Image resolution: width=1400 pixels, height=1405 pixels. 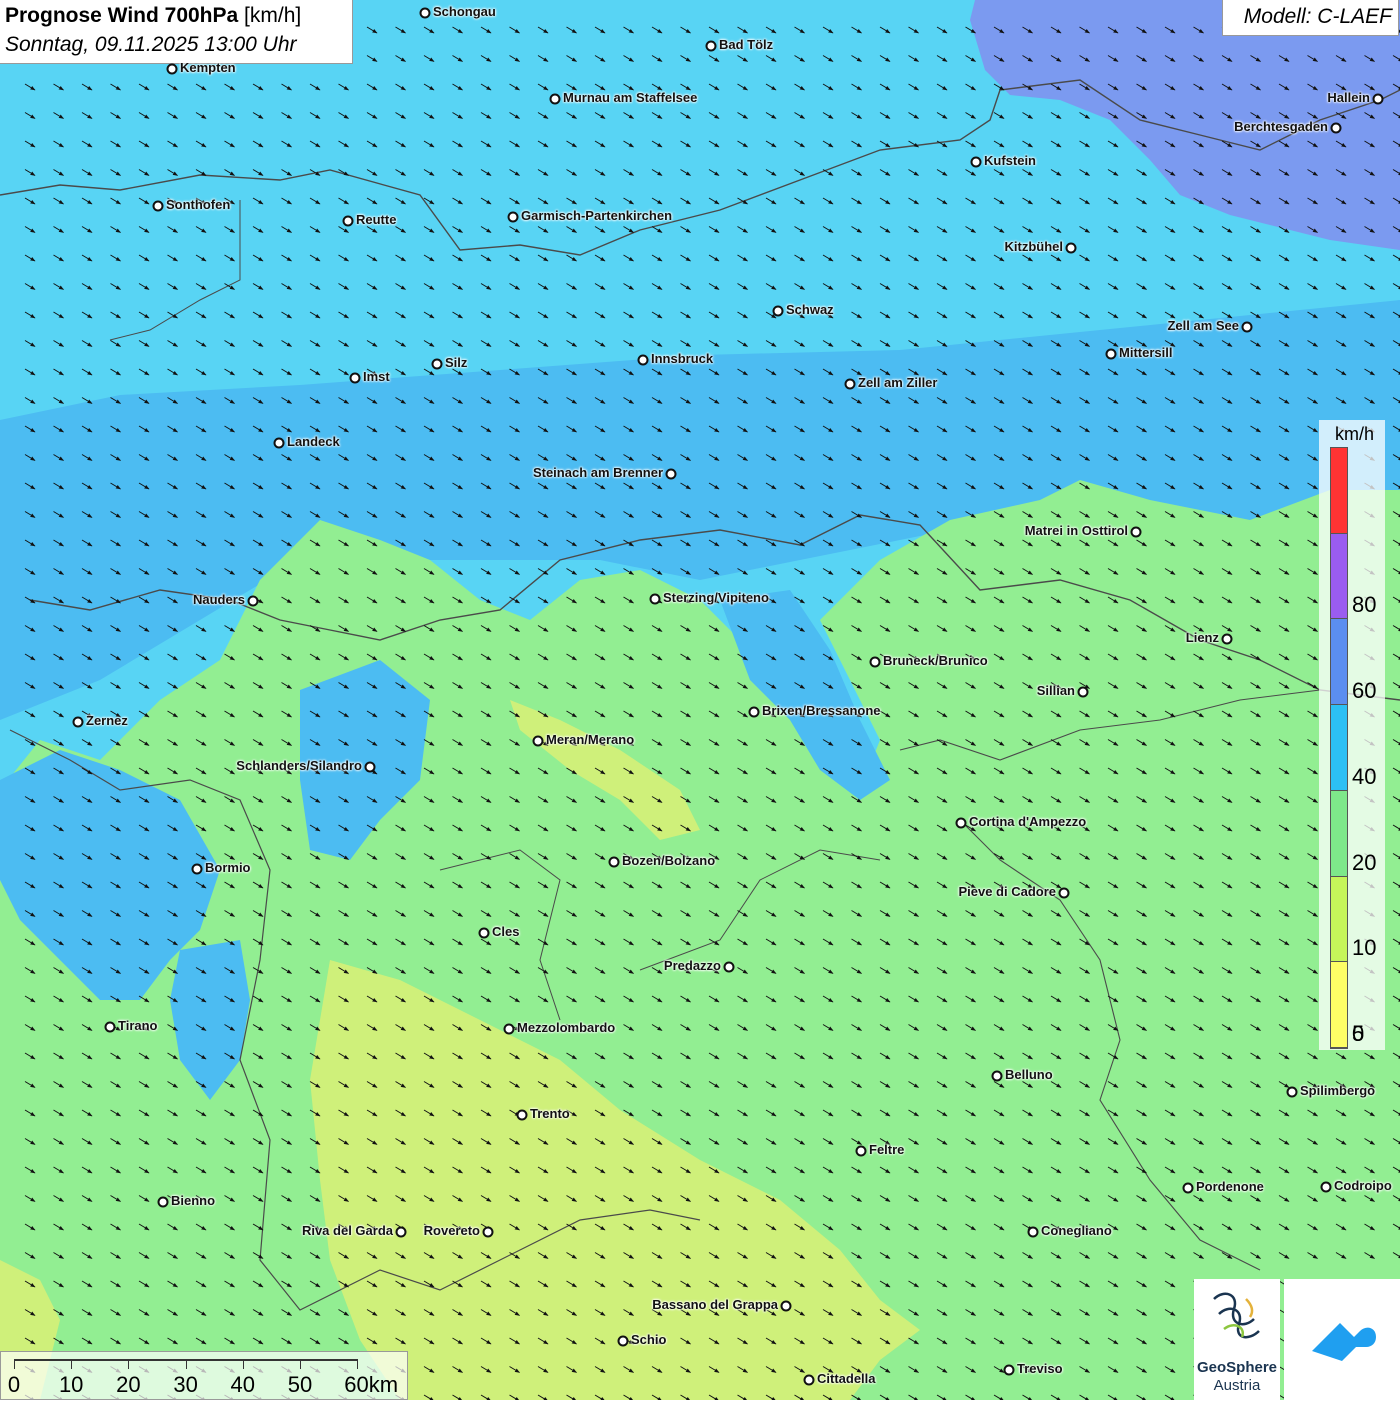 I want to click on scale-label: 60km, so click(x=371, y=1384).